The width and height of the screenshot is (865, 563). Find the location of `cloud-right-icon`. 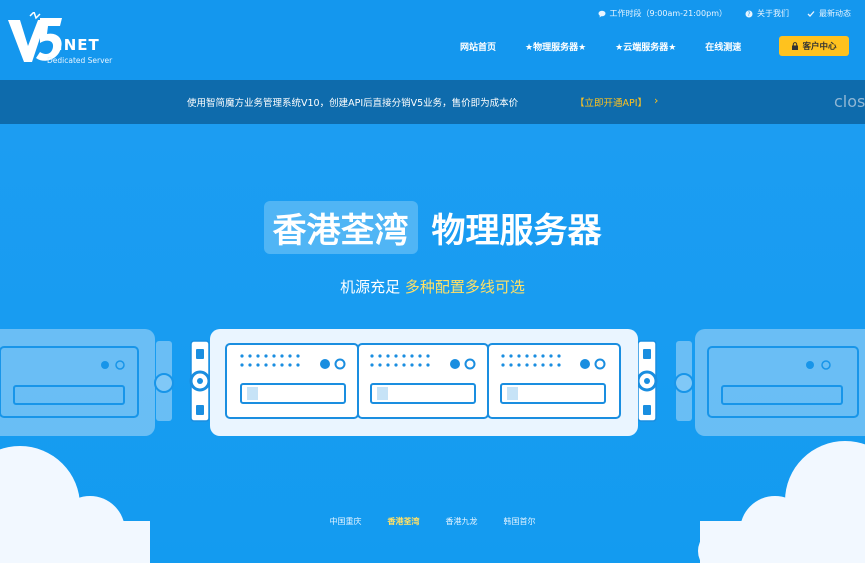

cloud-right-icon is located at coordinates (781, 502).